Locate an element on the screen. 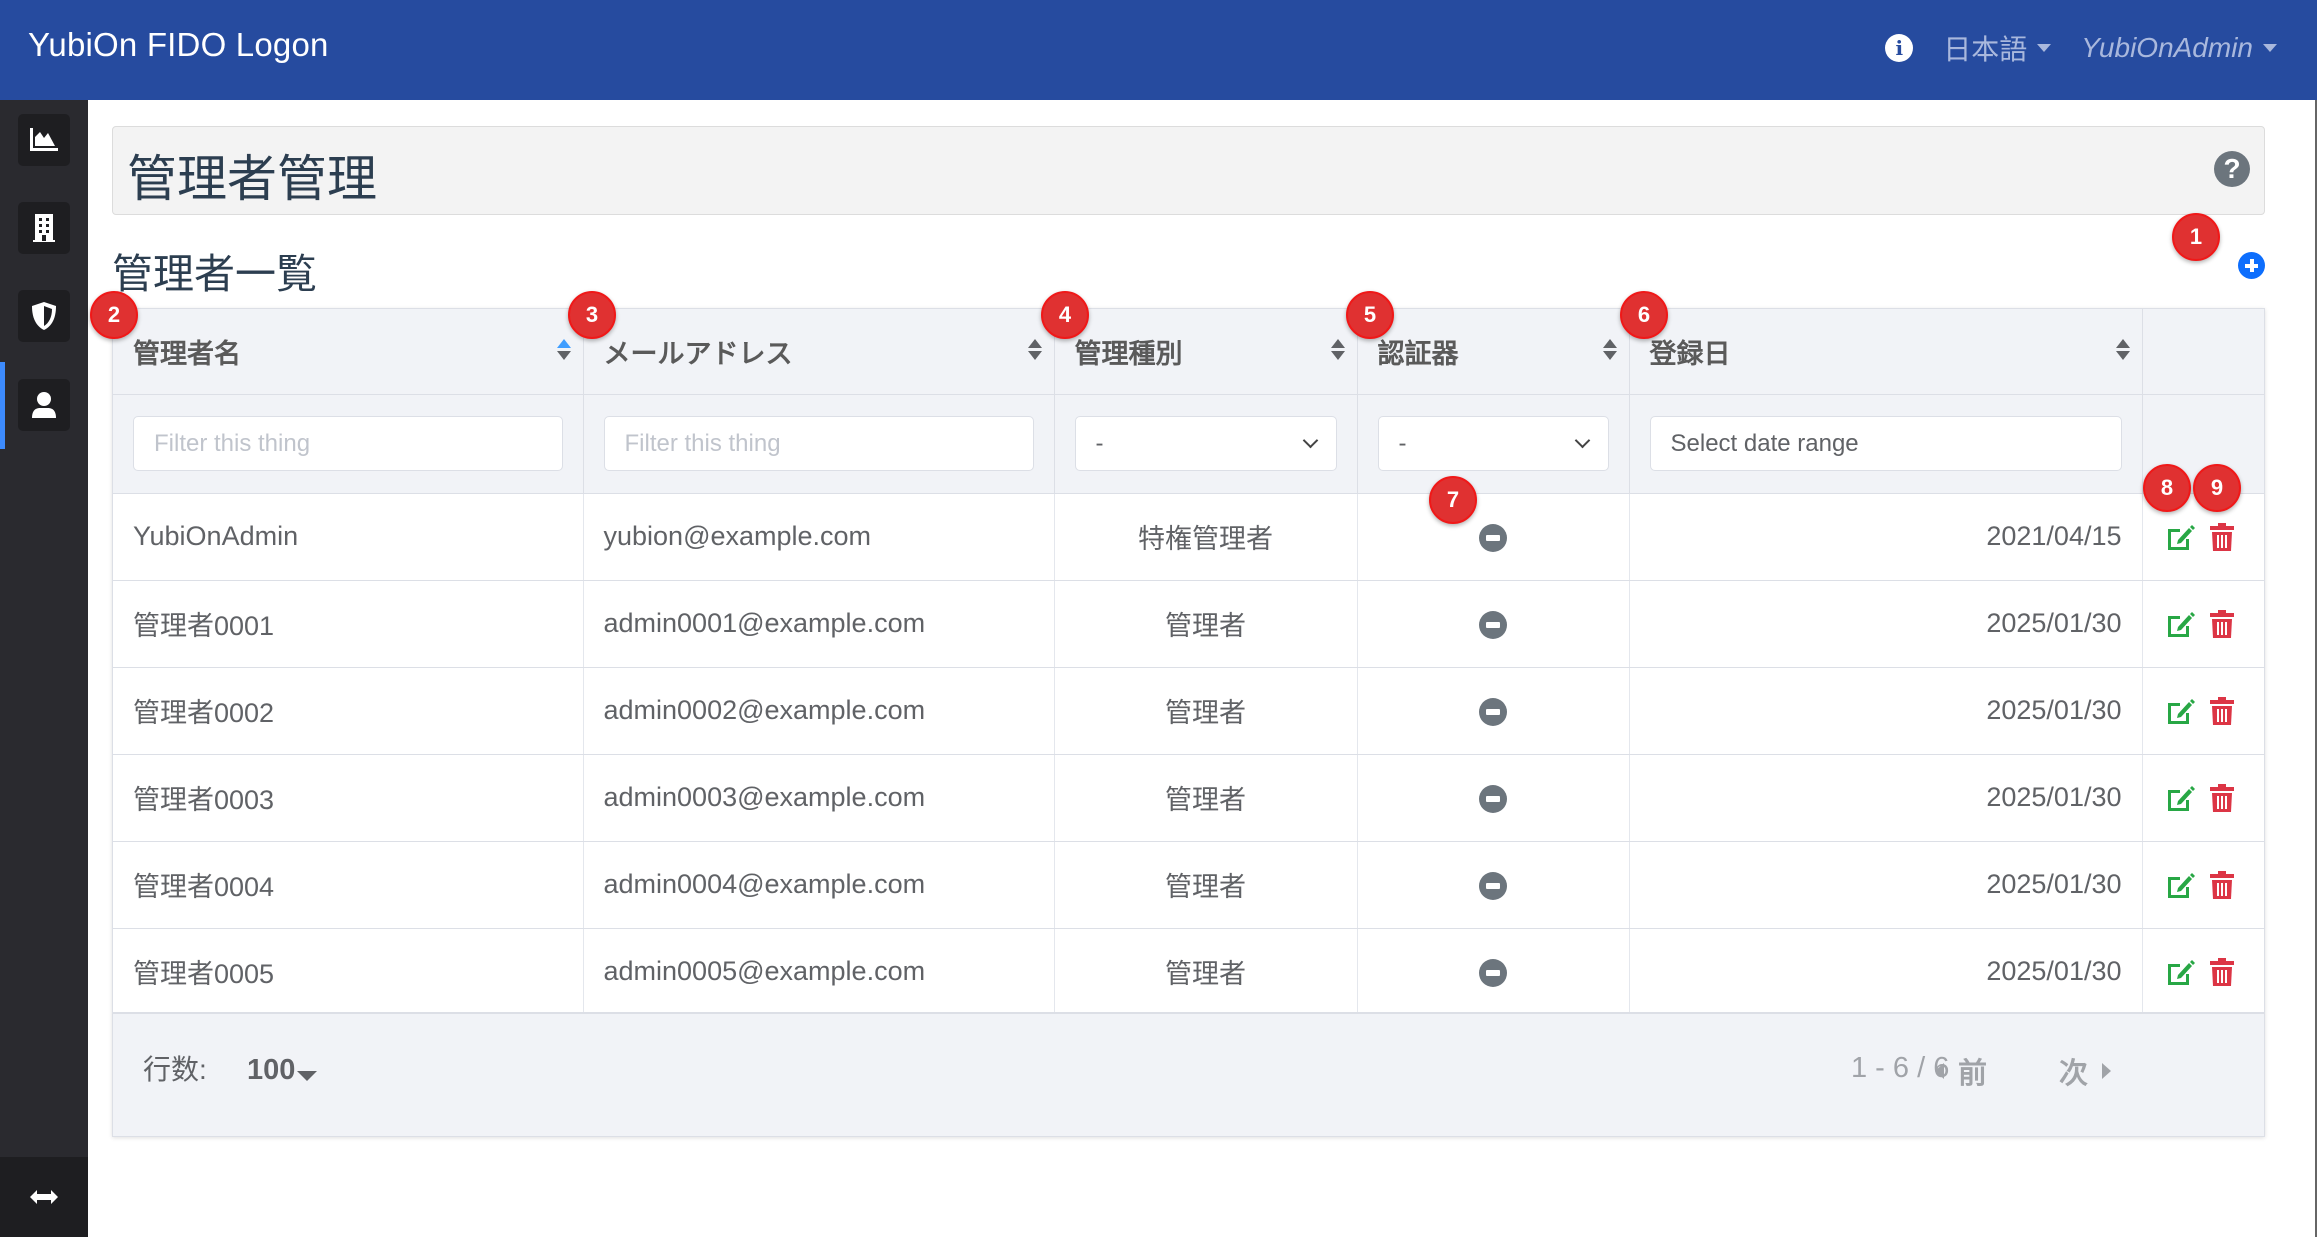  rows-per-page-select: 100 is located at coordinates (282, 1070).